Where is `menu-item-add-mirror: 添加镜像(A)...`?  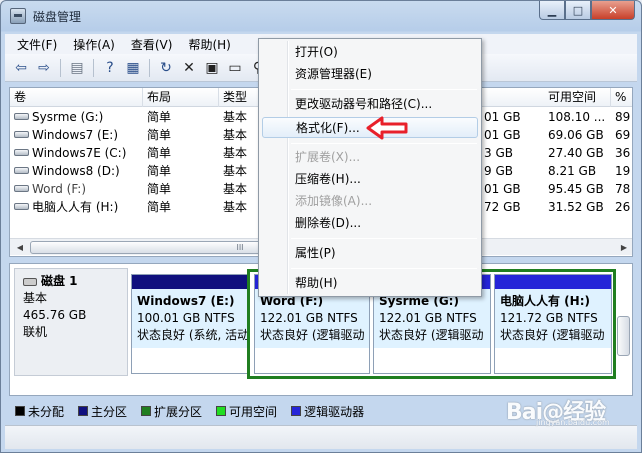
menu-item-add-mirror: 添加镜像(A)... is located at coordinates (334, 201).